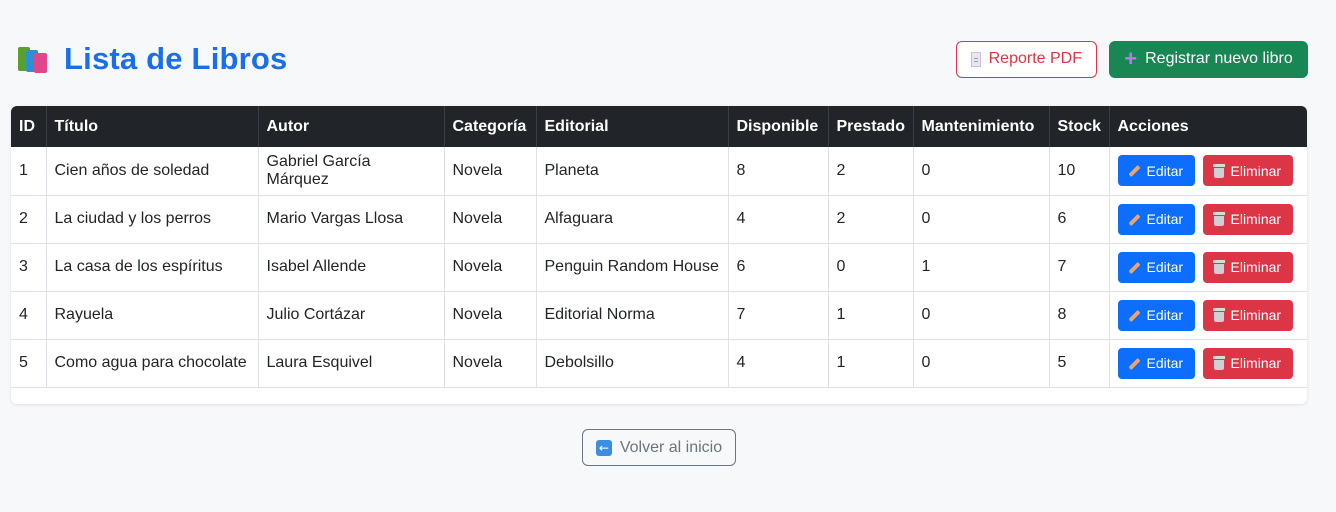 This screenshot has height=512, width=1336. Describe the element at coordinates (778, 126) in the screenshot. I see `column-header-available: Disponible` at that location.